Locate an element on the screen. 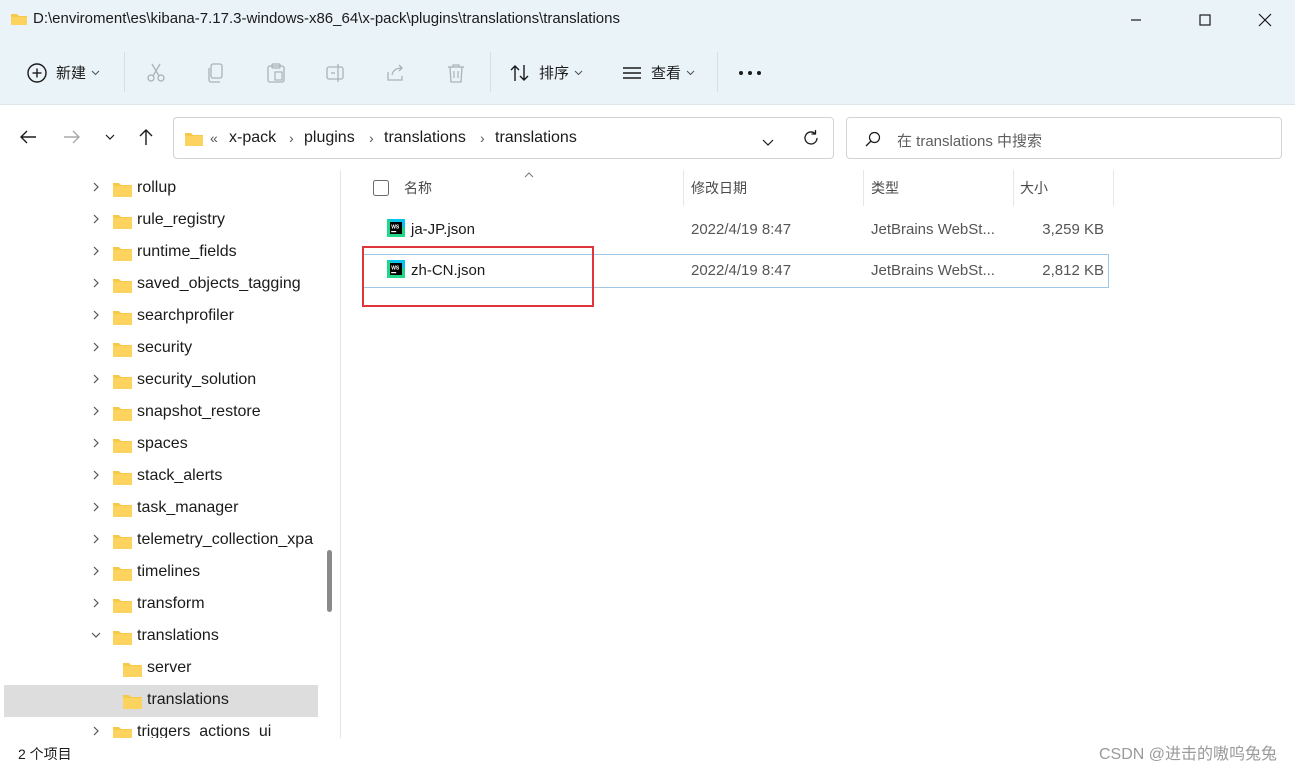 The image size is (1295, 768). share-button is located at coordinates (396, 72).